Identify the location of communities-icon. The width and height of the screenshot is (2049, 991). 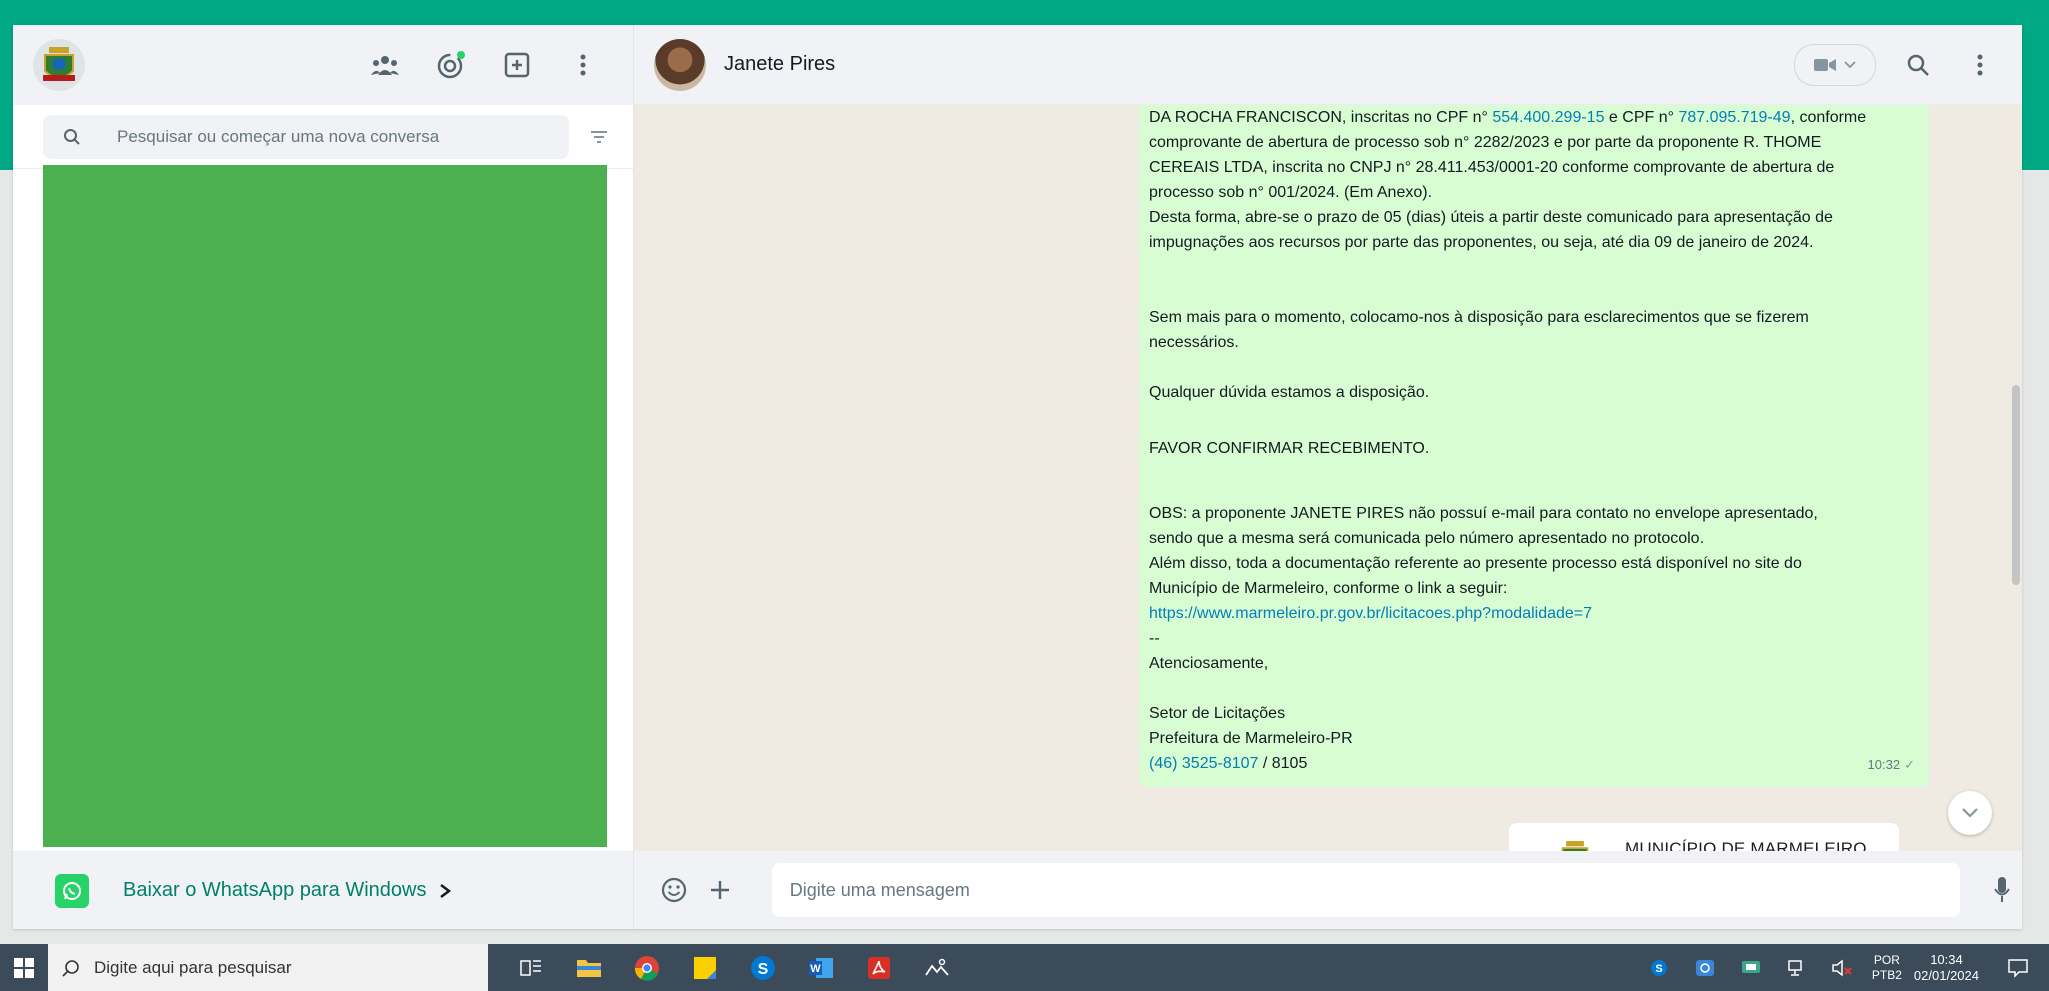
(385, 65).